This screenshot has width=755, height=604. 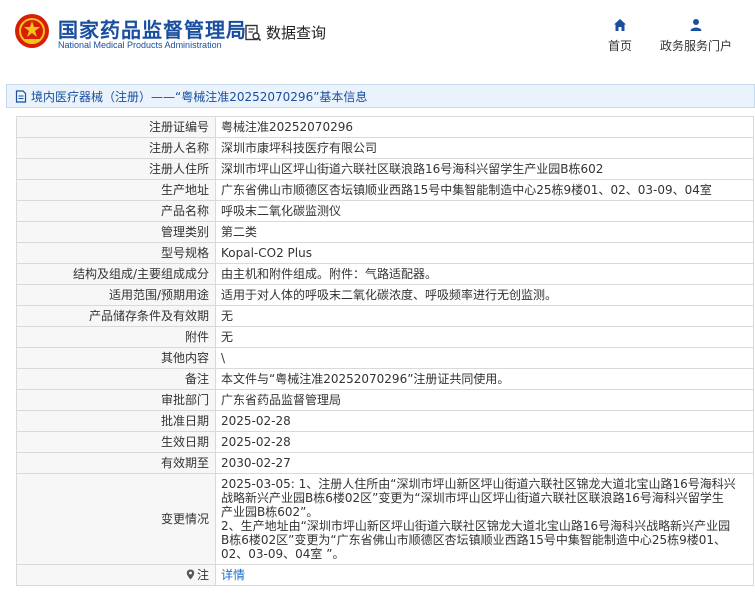 I want to click on nav-home: 首页, so click(x=620, y=36).